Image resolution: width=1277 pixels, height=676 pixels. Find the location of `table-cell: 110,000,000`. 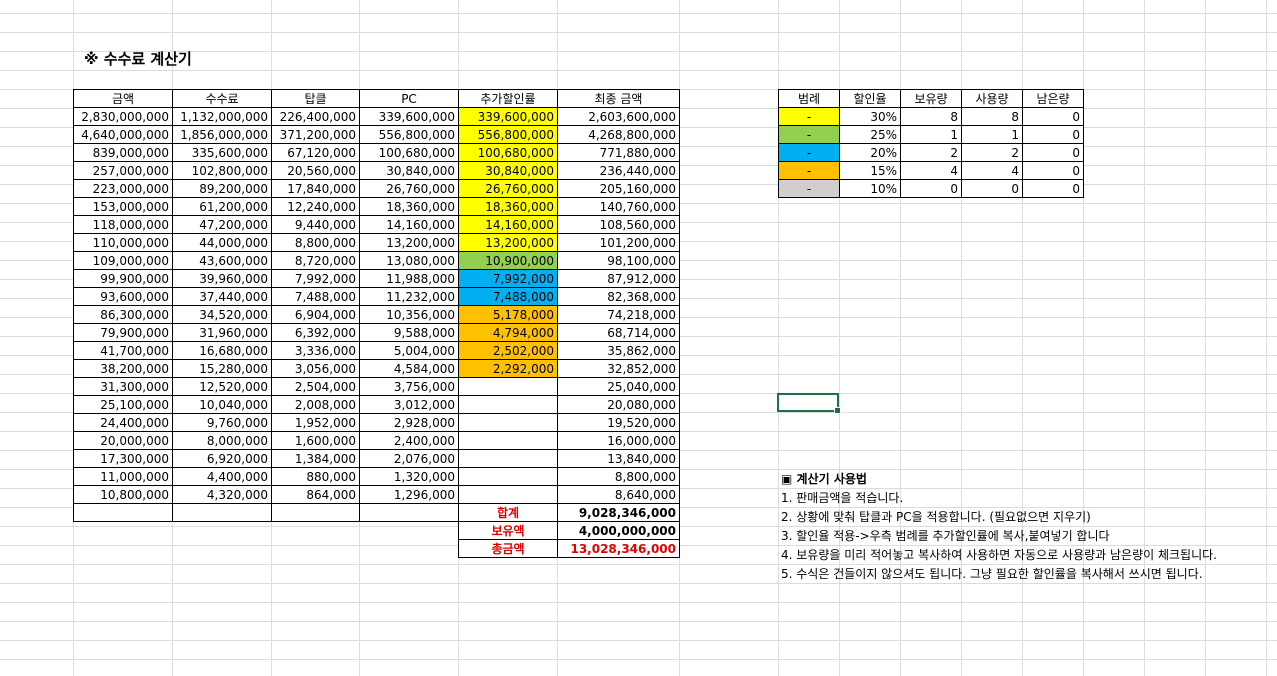

table-cell: 110,000,000 is located at coordinates (123, 242).